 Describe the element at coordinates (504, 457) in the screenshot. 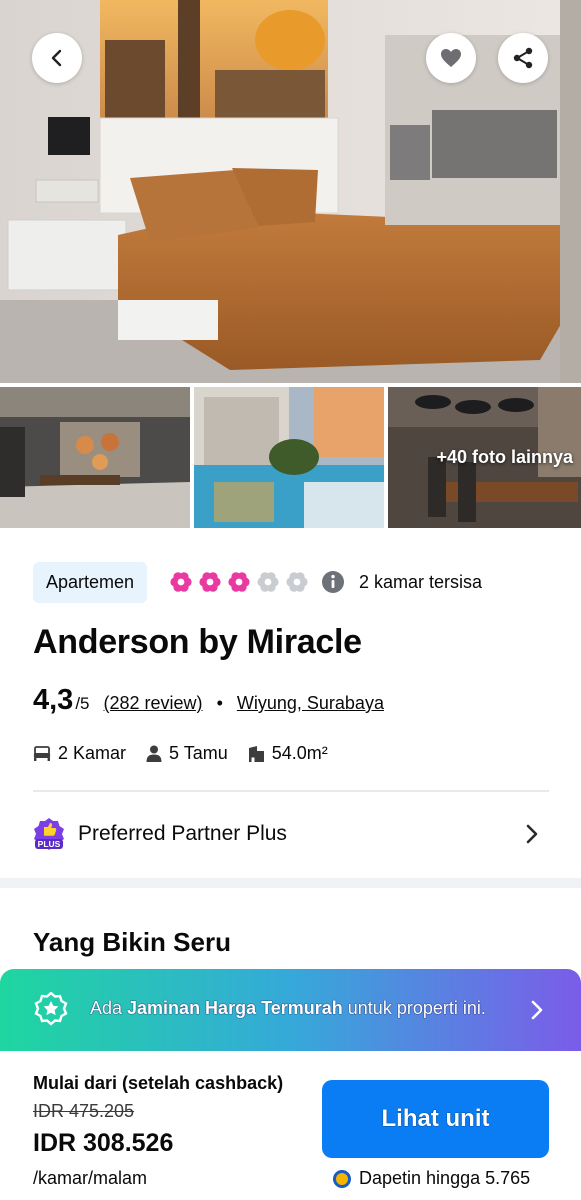

I see `more-photos-label: +40 foto lainnya` at that location.